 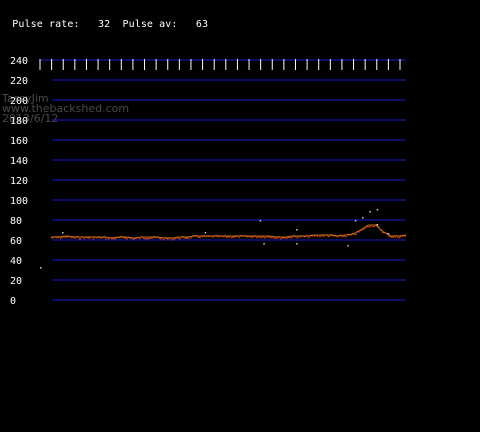 What do you see at coordinates (19, 141) in the screenshot?
I see `y-tick-label: 160` at bounding box center [19, 141].